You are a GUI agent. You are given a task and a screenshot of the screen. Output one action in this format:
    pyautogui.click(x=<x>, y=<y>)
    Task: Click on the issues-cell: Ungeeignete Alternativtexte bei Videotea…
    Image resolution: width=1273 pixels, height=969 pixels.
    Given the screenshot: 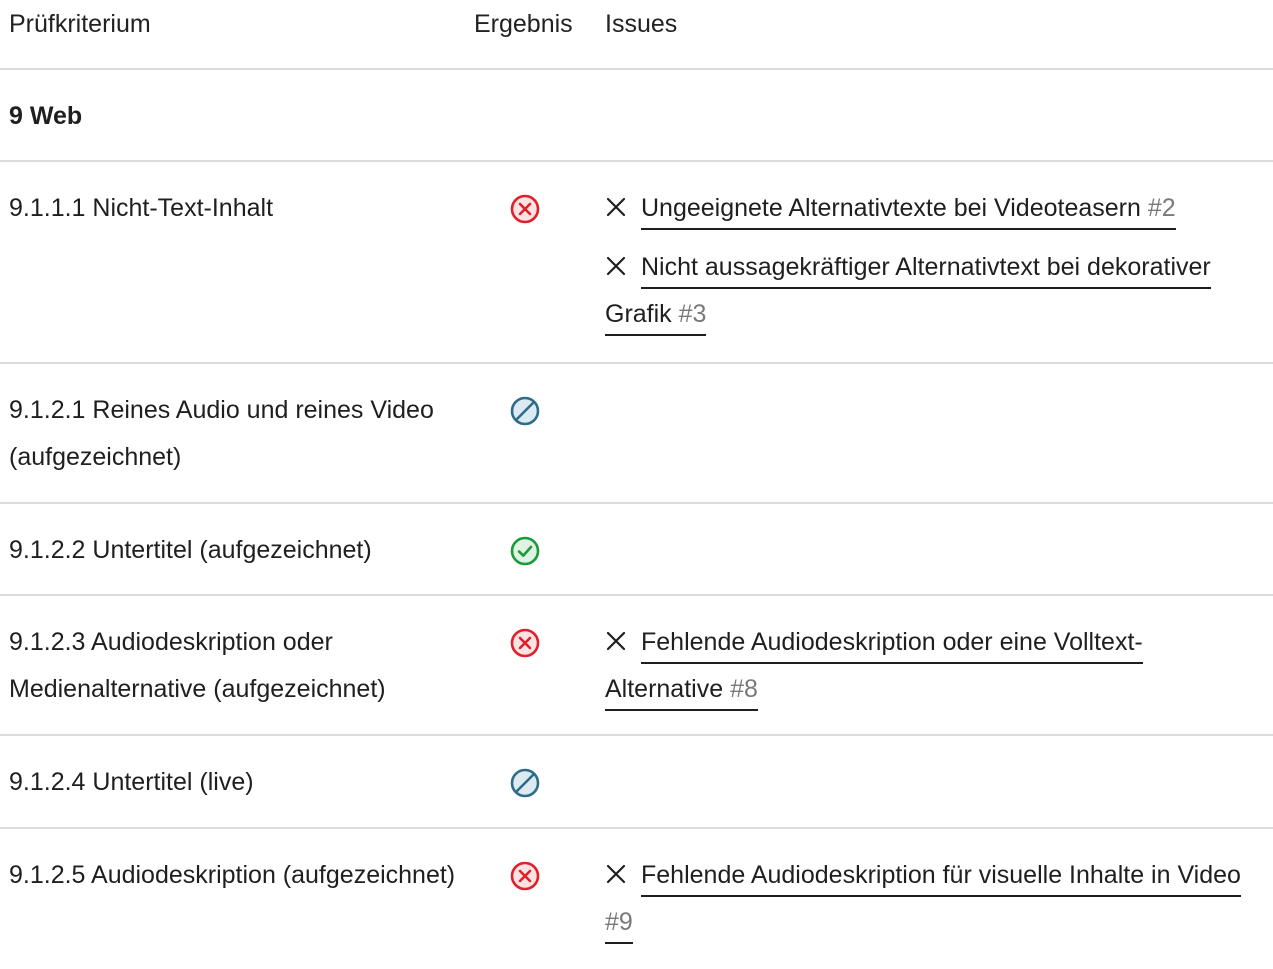 What is the action you would take?
    pyautogui.click(x=939, y=273)
    